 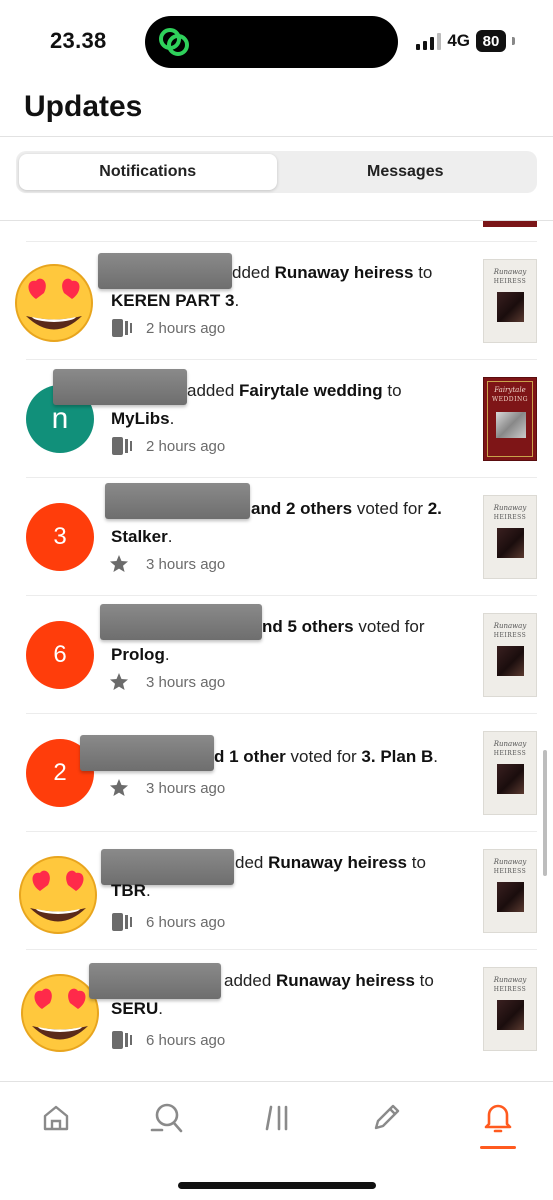 What do you see at coordinates (510, 224) in the screenshot?
I see `previous-book-cover` at bounding box center [510, 224].